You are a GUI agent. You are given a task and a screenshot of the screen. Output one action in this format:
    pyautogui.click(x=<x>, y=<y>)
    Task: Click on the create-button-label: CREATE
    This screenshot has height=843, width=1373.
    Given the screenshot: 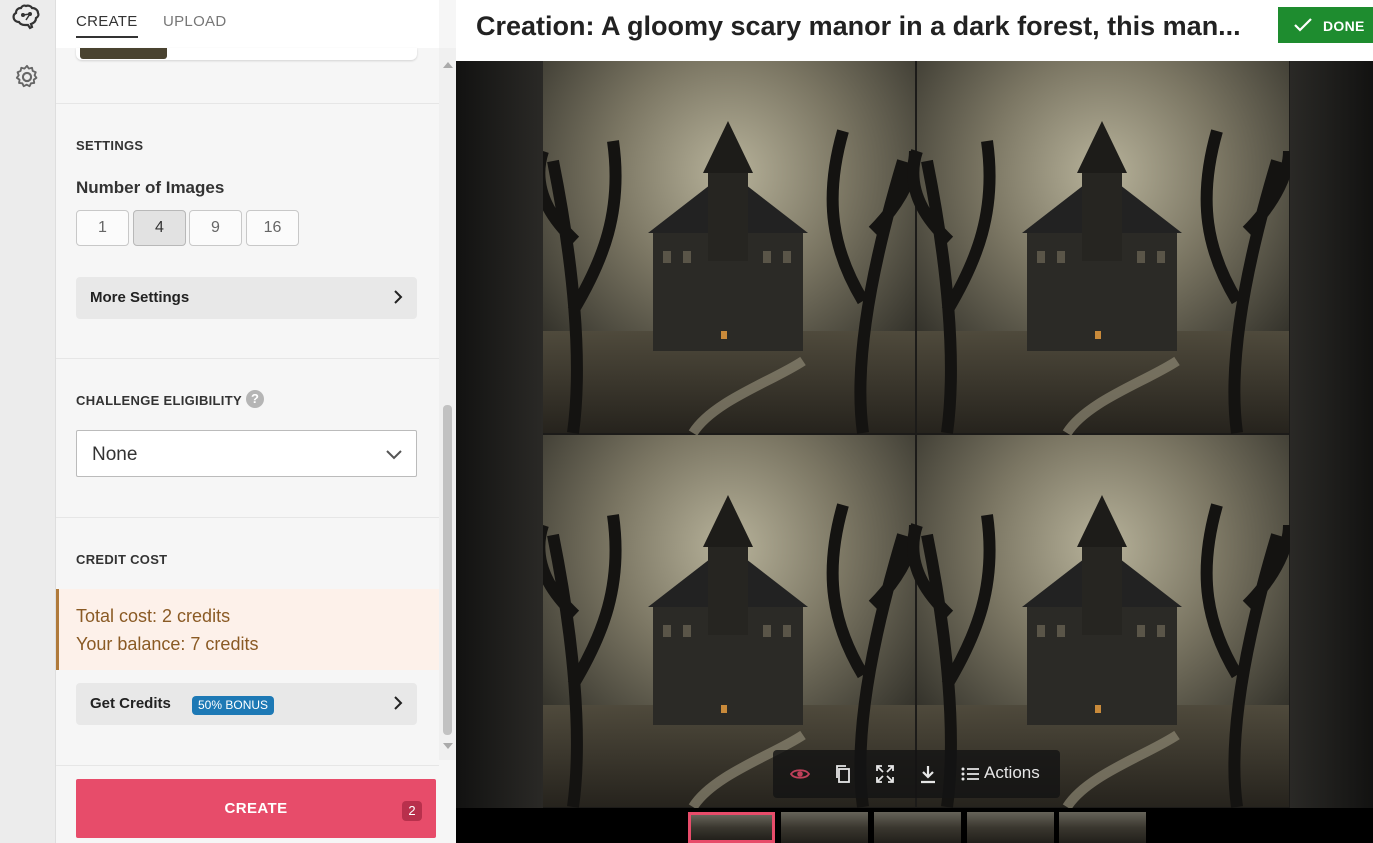 What is the action you would take?
    pyautogui.click(x=256, y=808)
    